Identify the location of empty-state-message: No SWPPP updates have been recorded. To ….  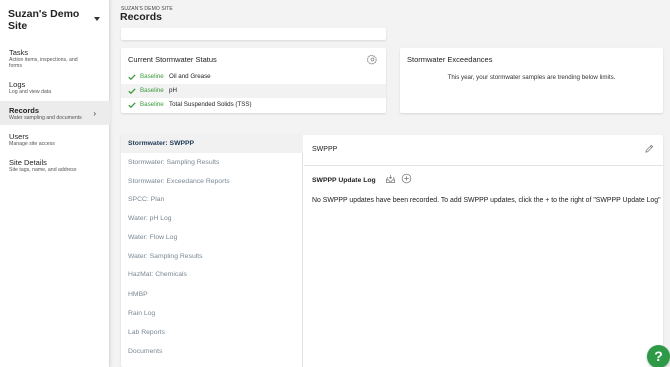
(486, 200).